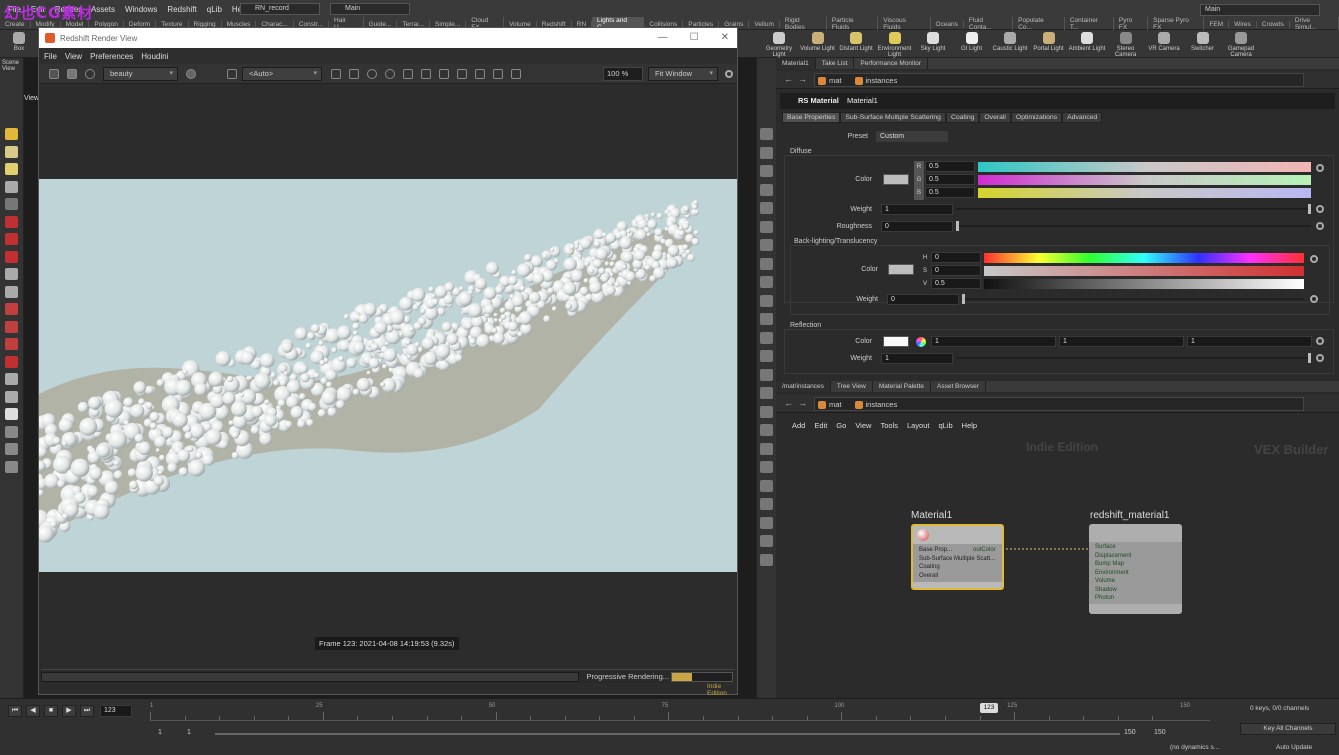 The width and height of the screenshot is (1339, 755). What do you see at coordinates (372, 74) in the screenshot?
I see `snowflake-icon` at bounding box center [372, 74].